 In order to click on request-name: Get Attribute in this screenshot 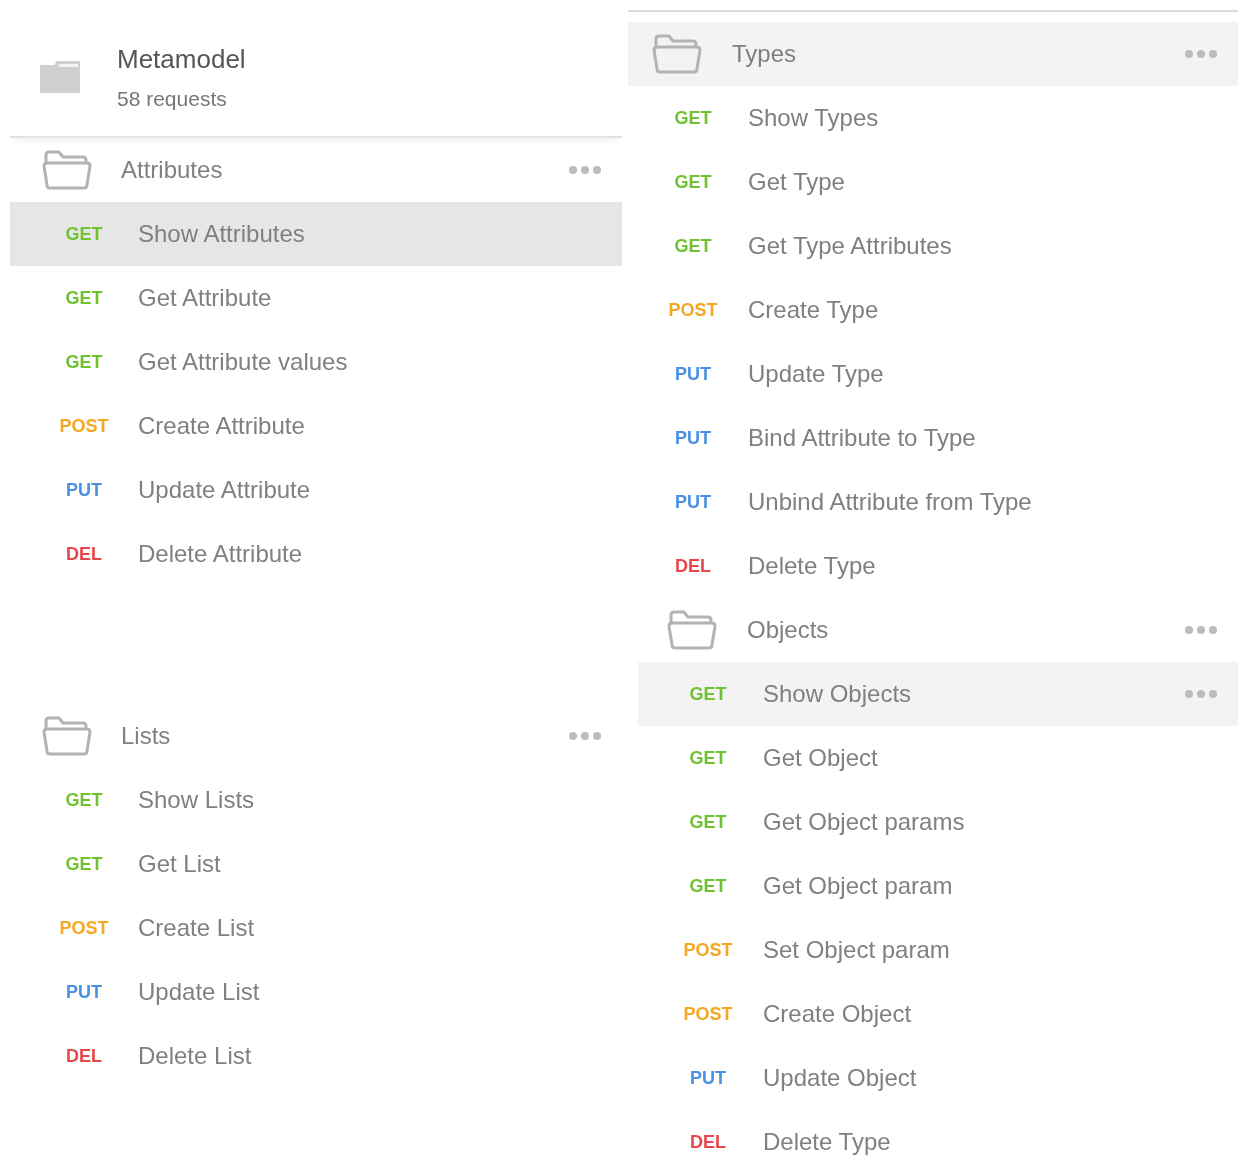, I will do `click(205, 298)`.